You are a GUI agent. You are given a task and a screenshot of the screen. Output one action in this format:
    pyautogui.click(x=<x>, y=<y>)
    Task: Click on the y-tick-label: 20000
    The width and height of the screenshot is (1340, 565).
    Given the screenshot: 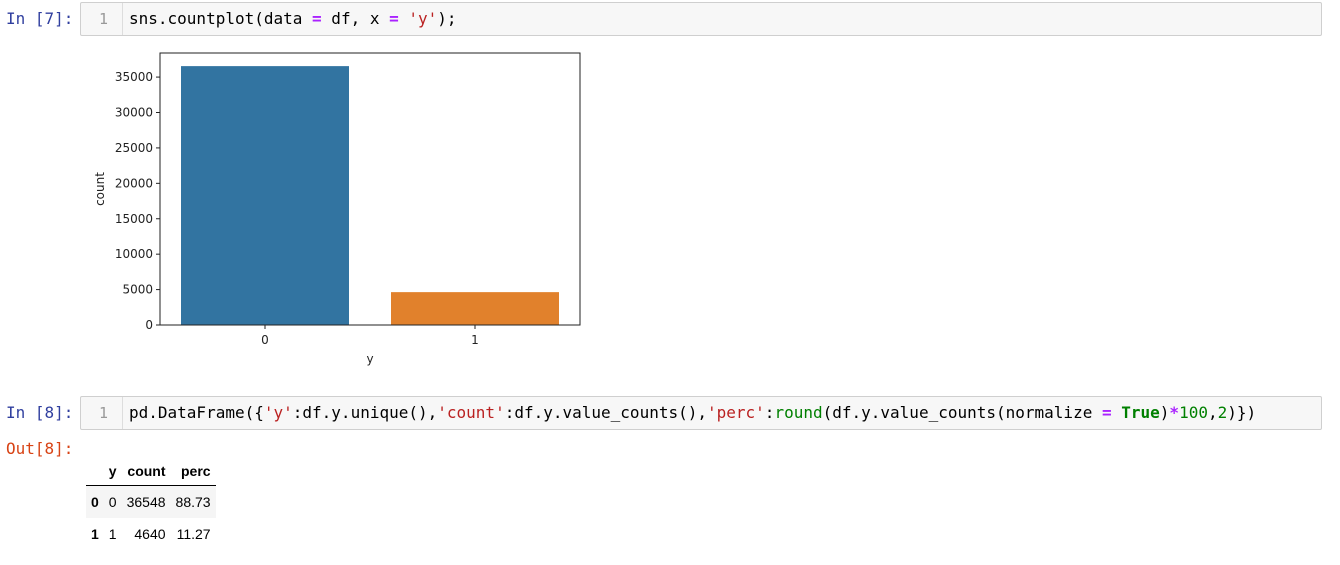 What is the action you would take?
    pyautogui.click(x=134, y=183)
    